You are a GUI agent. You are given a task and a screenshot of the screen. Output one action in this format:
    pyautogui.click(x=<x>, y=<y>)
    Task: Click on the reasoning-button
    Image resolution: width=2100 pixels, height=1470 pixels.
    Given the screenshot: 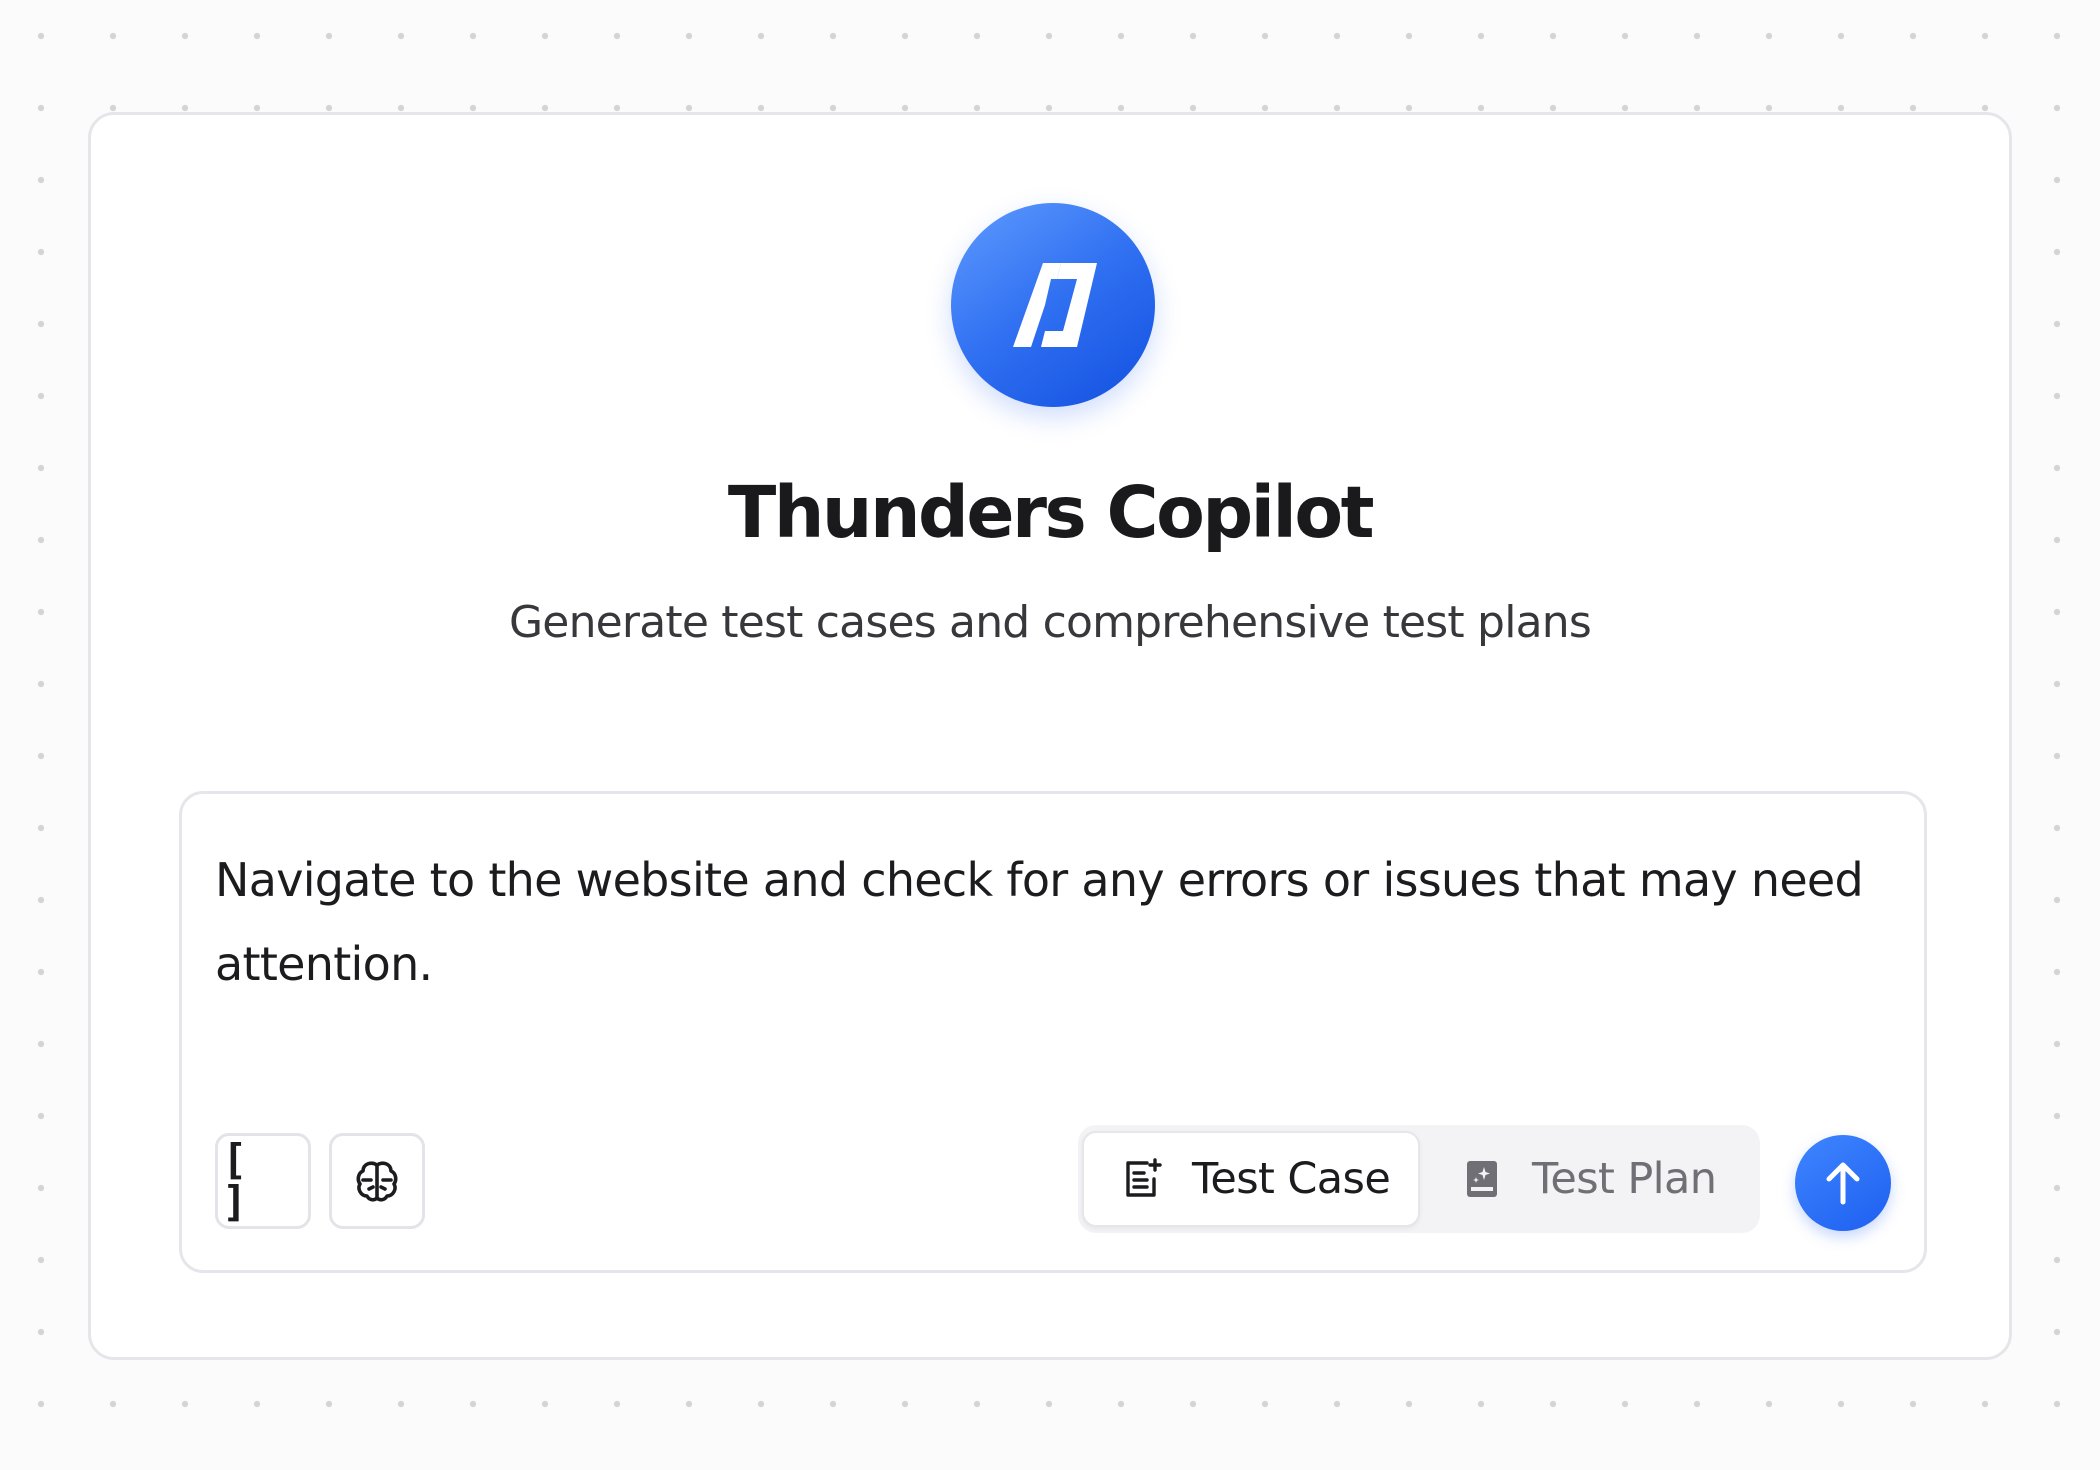 What is the action you would take?
    pyautogui.click(x=377, y=1181)
    